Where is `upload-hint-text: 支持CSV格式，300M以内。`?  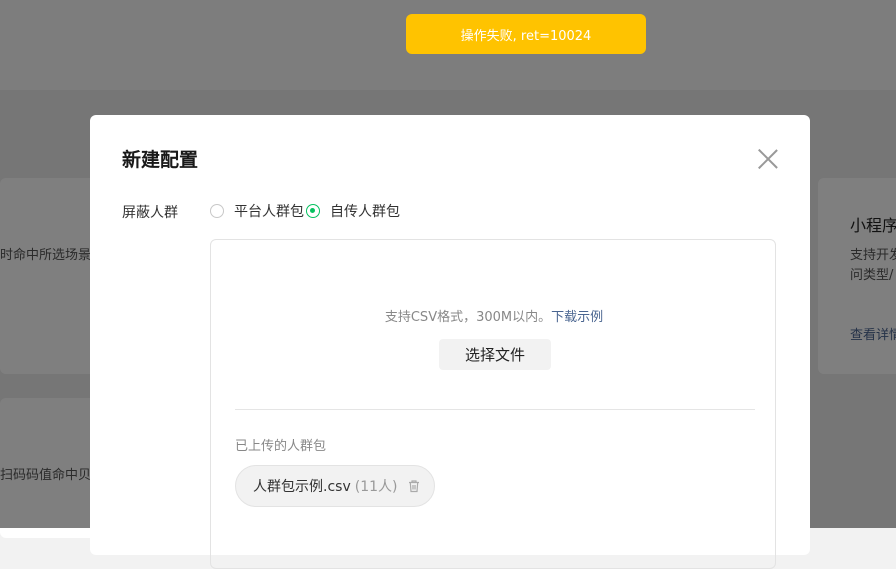 upload-hint-text: 支持CSV格式，300M以内。 is located at coordinates (468, 317).